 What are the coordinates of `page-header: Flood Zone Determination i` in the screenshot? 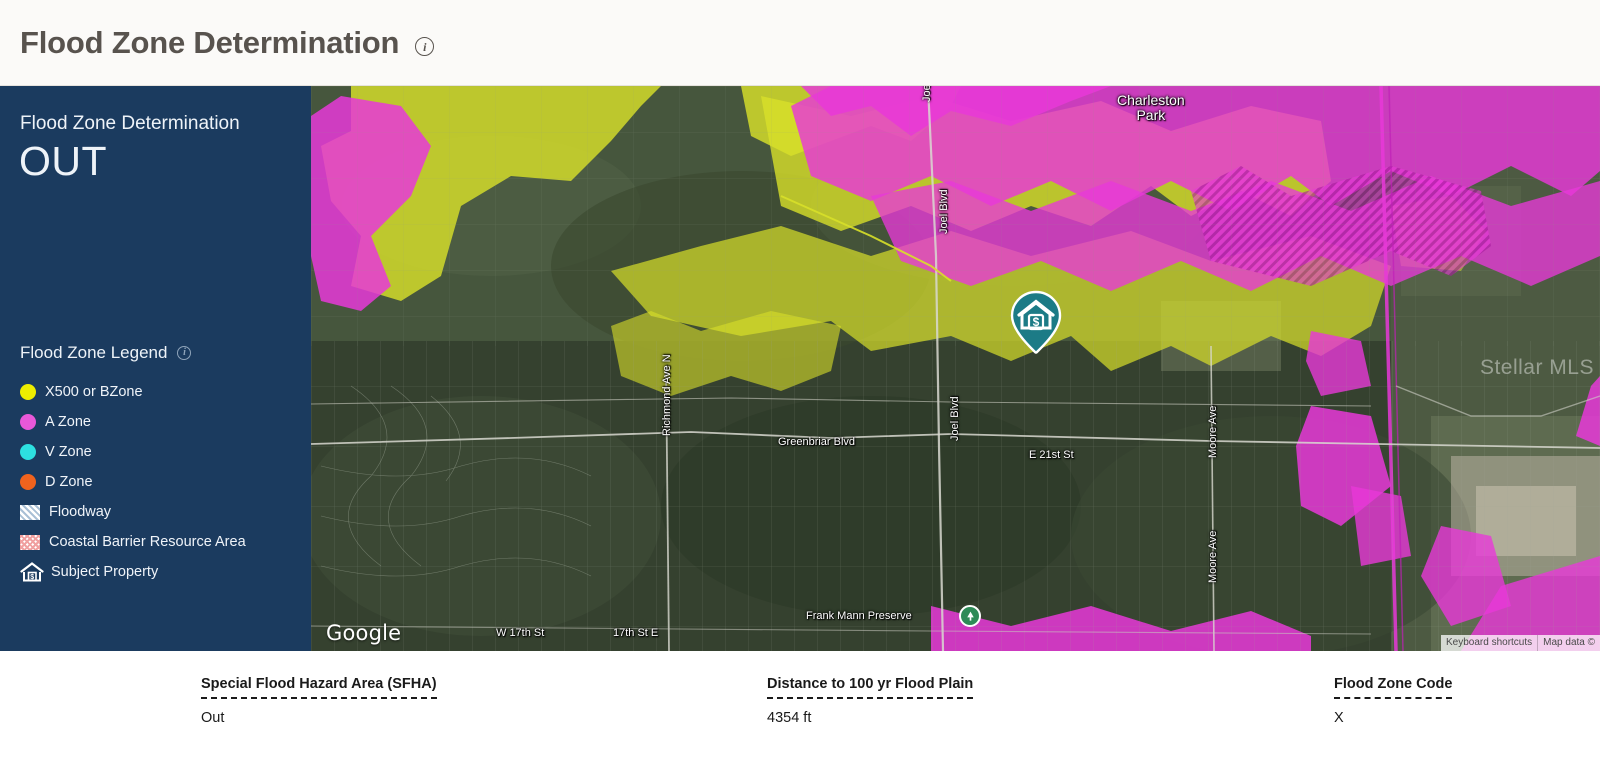 It's located at (800, 43).